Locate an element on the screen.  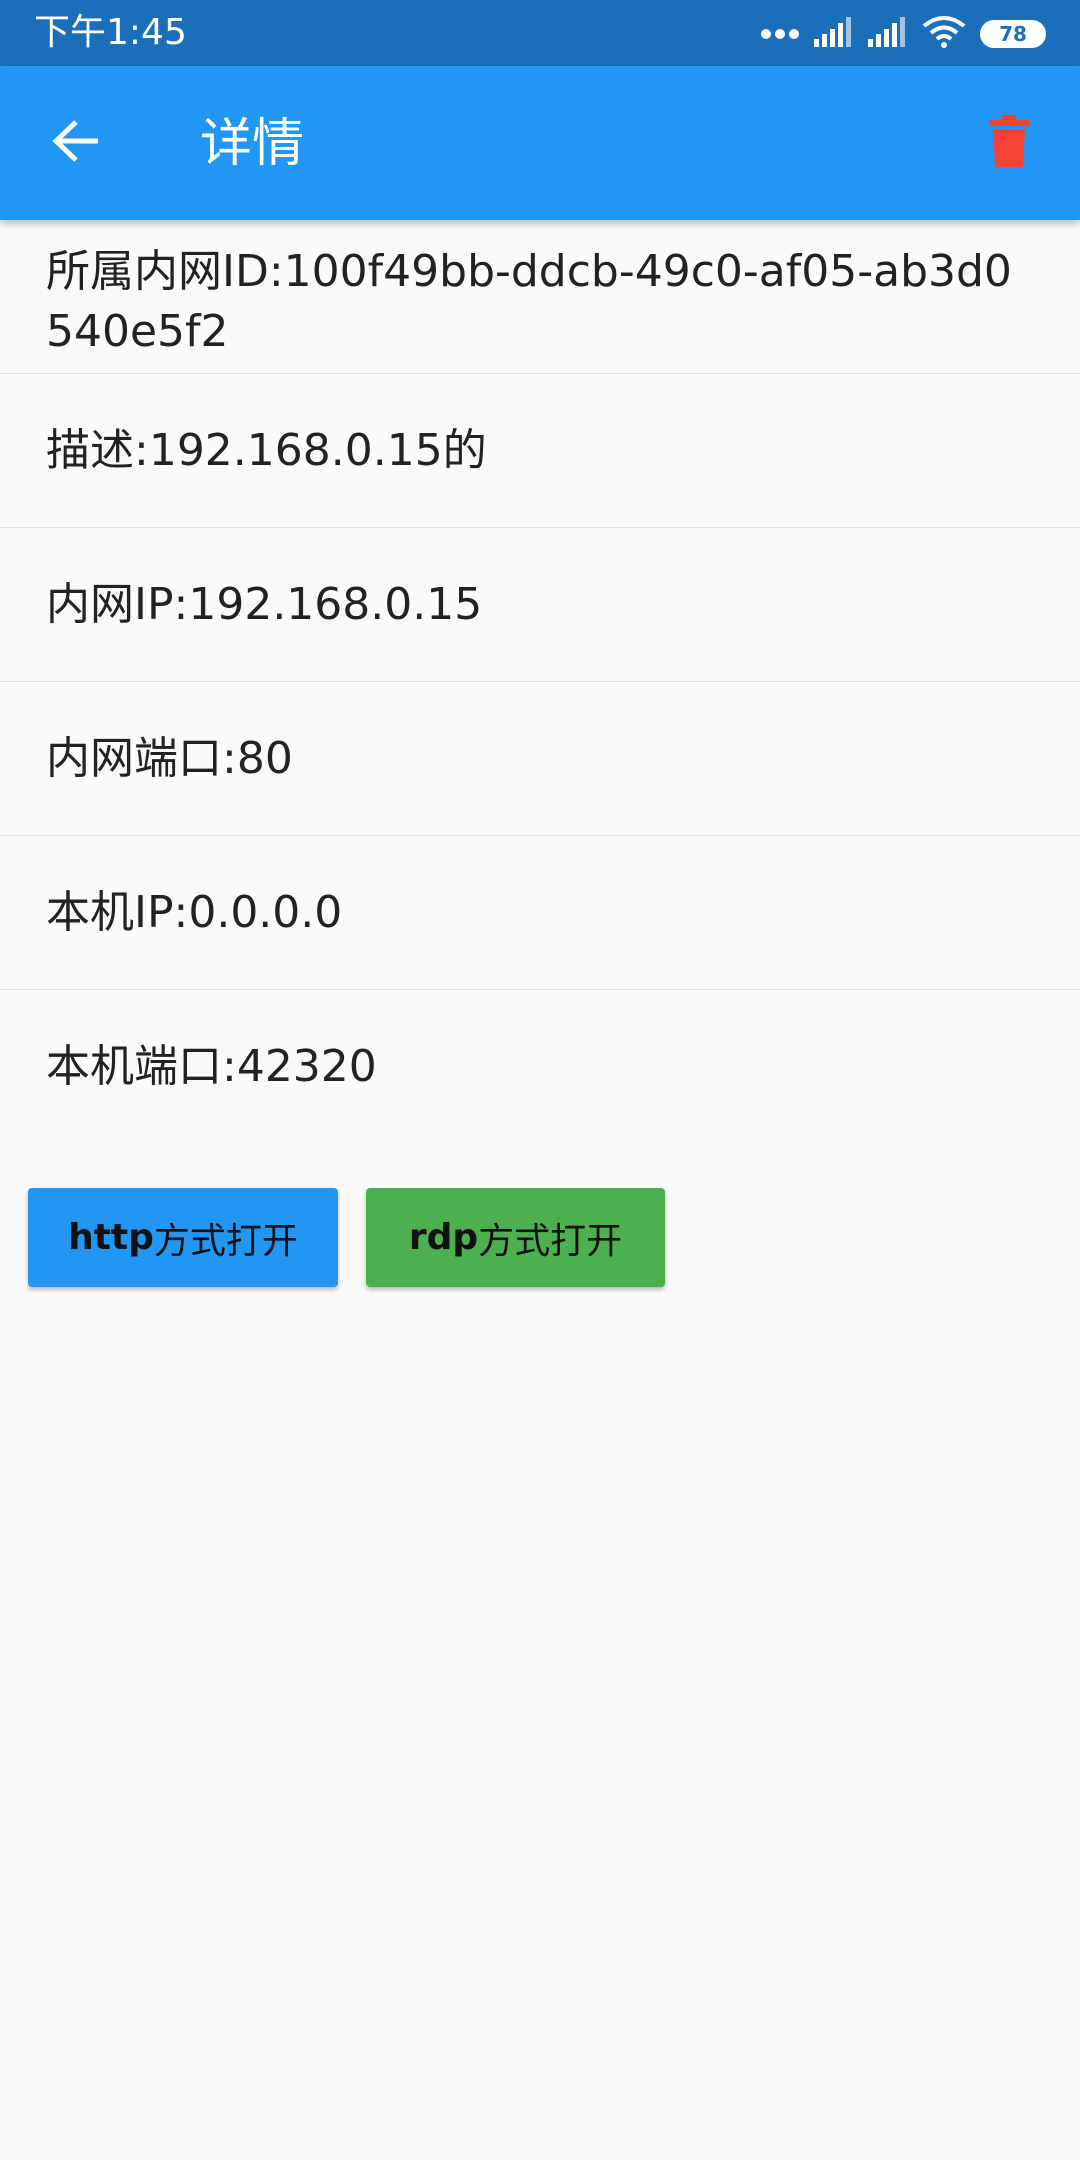
more-dots-icon is located at coordinates (780, 34).